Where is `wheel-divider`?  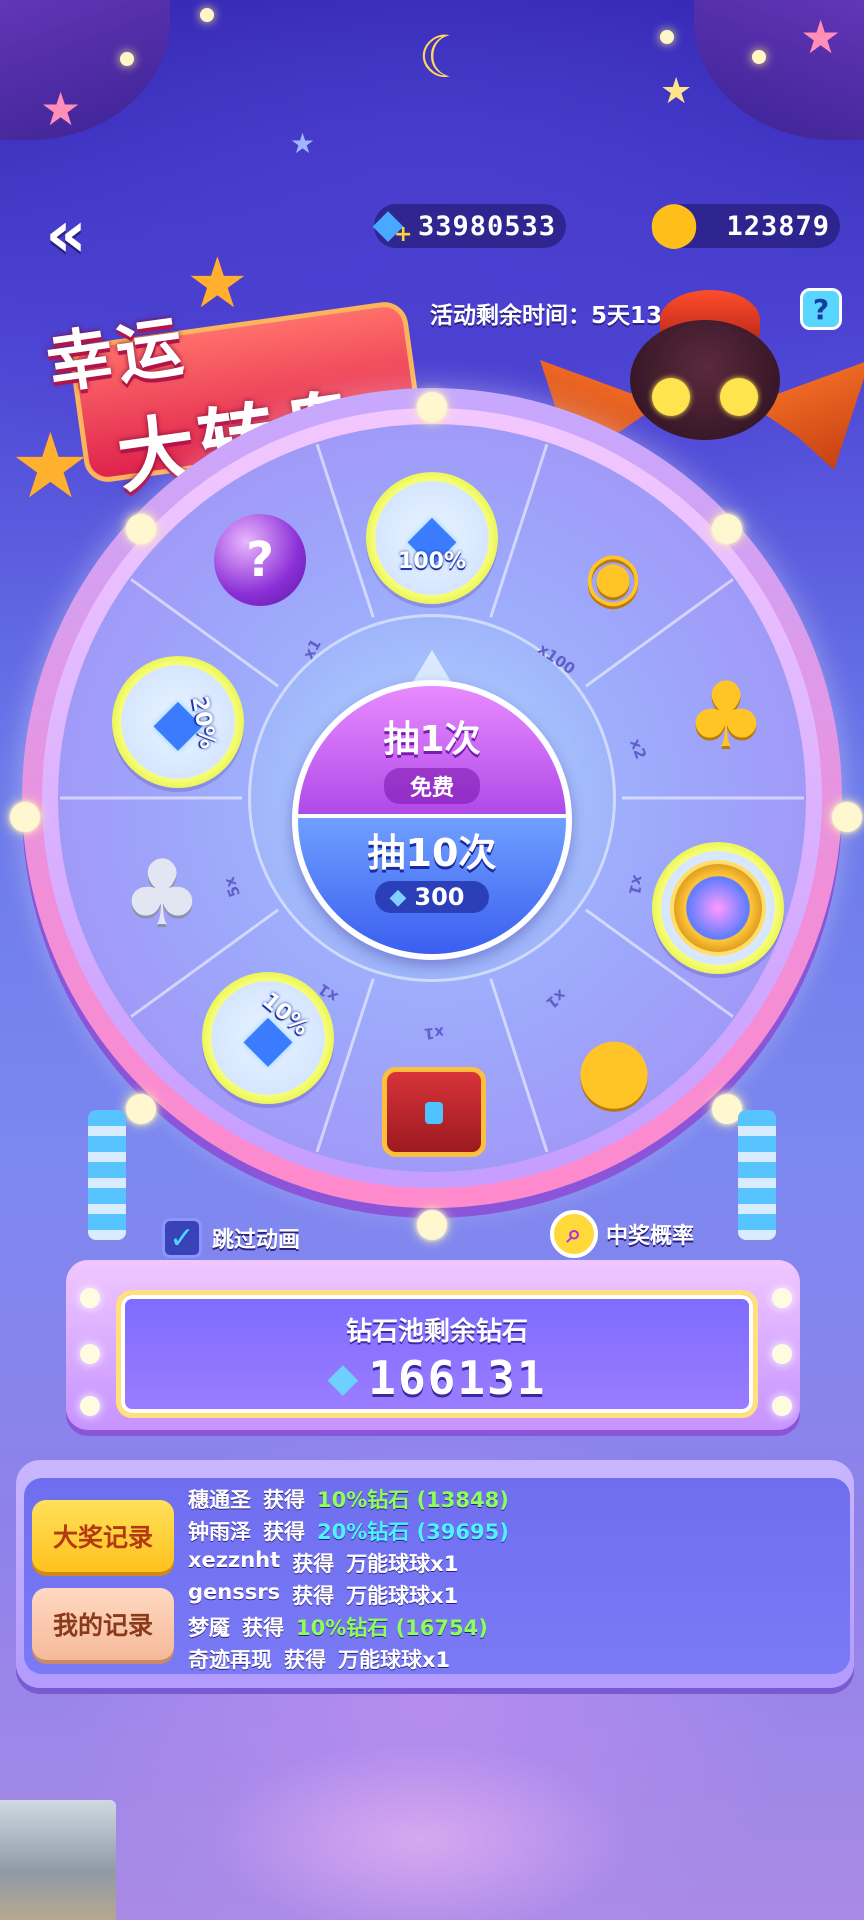 wheel-divider is located at coordinates (519, 530).